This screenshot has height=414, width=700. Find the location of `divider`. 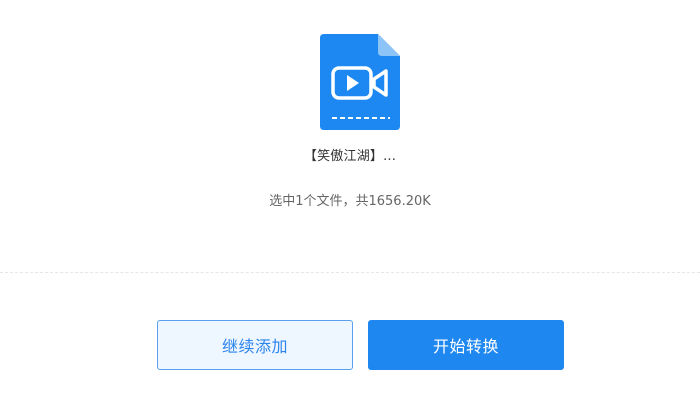

divider is located at coordinates (350, 272).